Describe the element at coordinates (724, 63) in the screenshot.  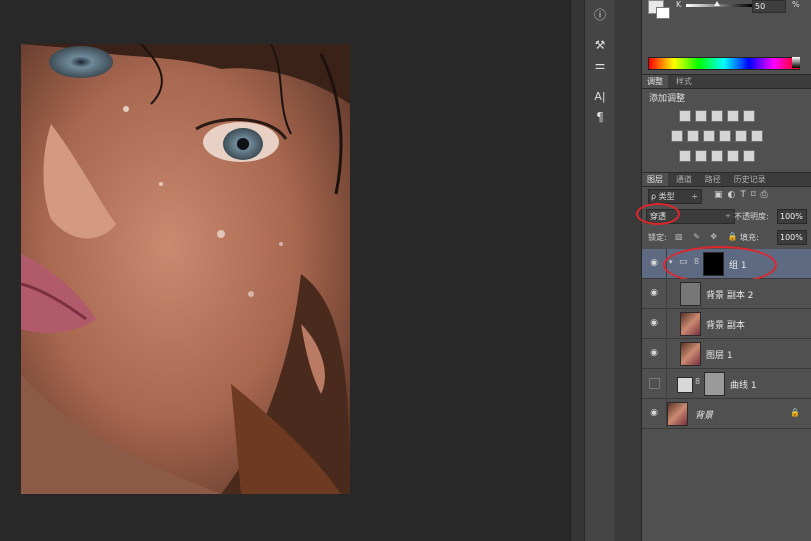
I see `color-spectrum-ramp` at that location.